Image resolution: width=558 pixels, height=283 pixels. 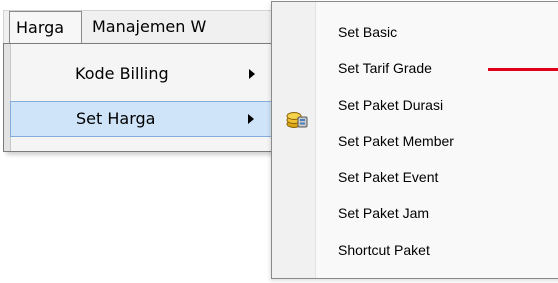 What do you see at coordinates (45, 27) in the screenshot?
I see `menu-harga: Harga` at bounding box center [45, 27].